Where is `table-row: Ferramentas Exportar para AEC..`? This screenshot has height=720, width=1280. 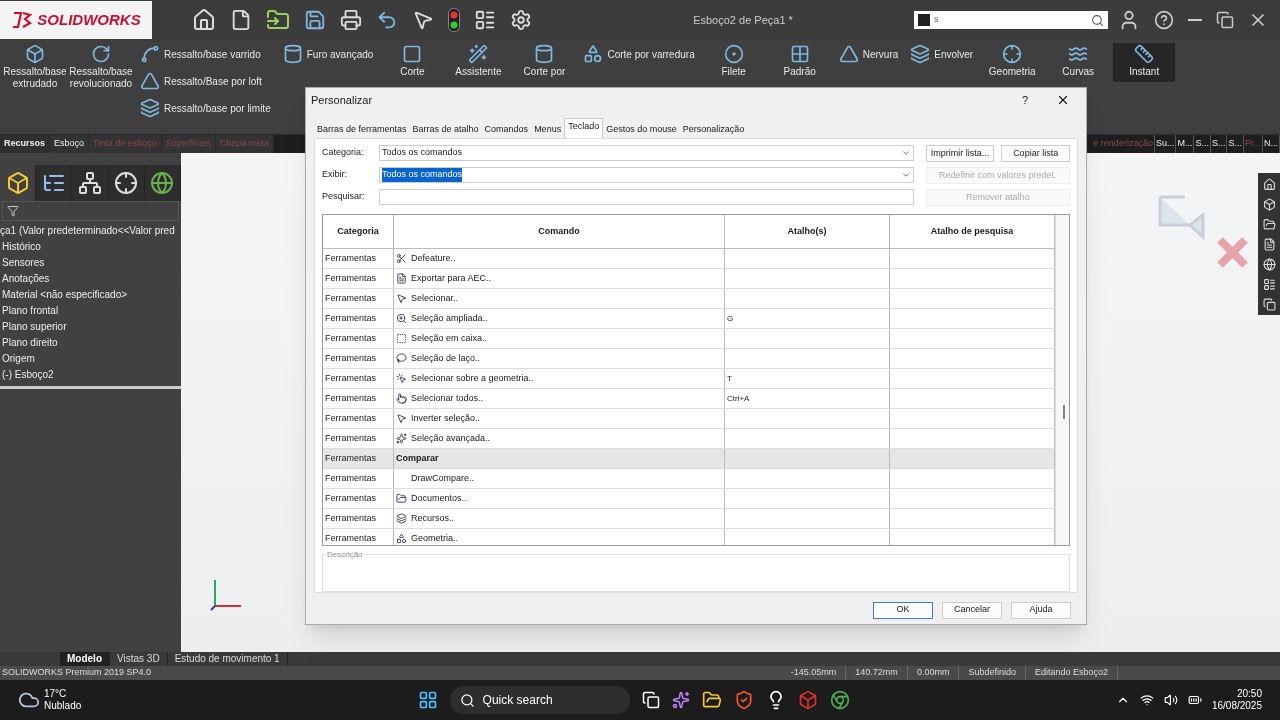 table-row: Ferramentas Exportar para AEC.. is located at coordinates (689, 279).